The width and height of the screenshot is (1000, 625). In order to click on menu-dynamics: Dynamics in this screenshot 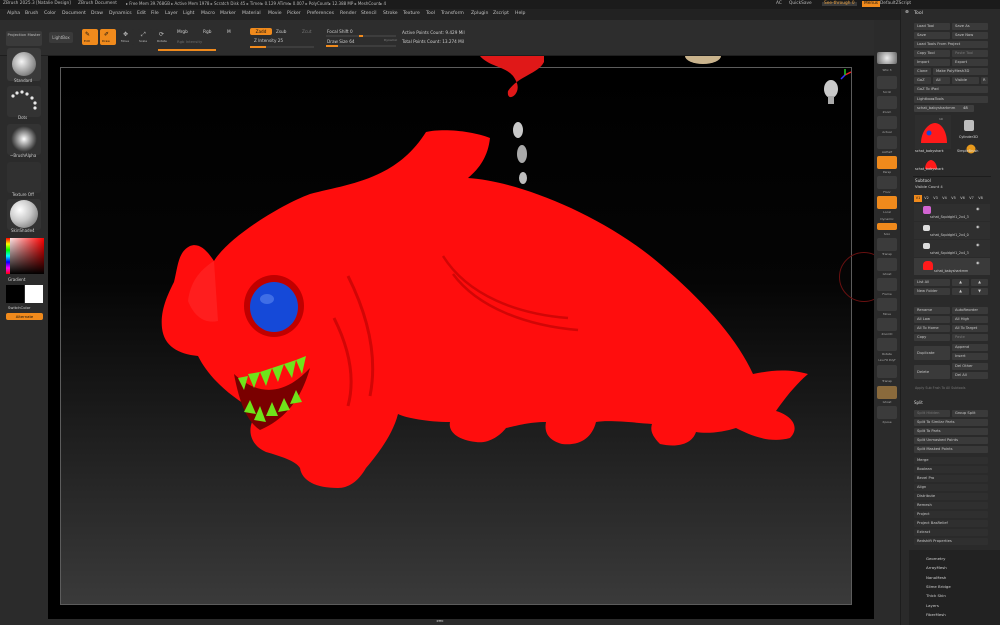, I will do `click(120, 14)`.